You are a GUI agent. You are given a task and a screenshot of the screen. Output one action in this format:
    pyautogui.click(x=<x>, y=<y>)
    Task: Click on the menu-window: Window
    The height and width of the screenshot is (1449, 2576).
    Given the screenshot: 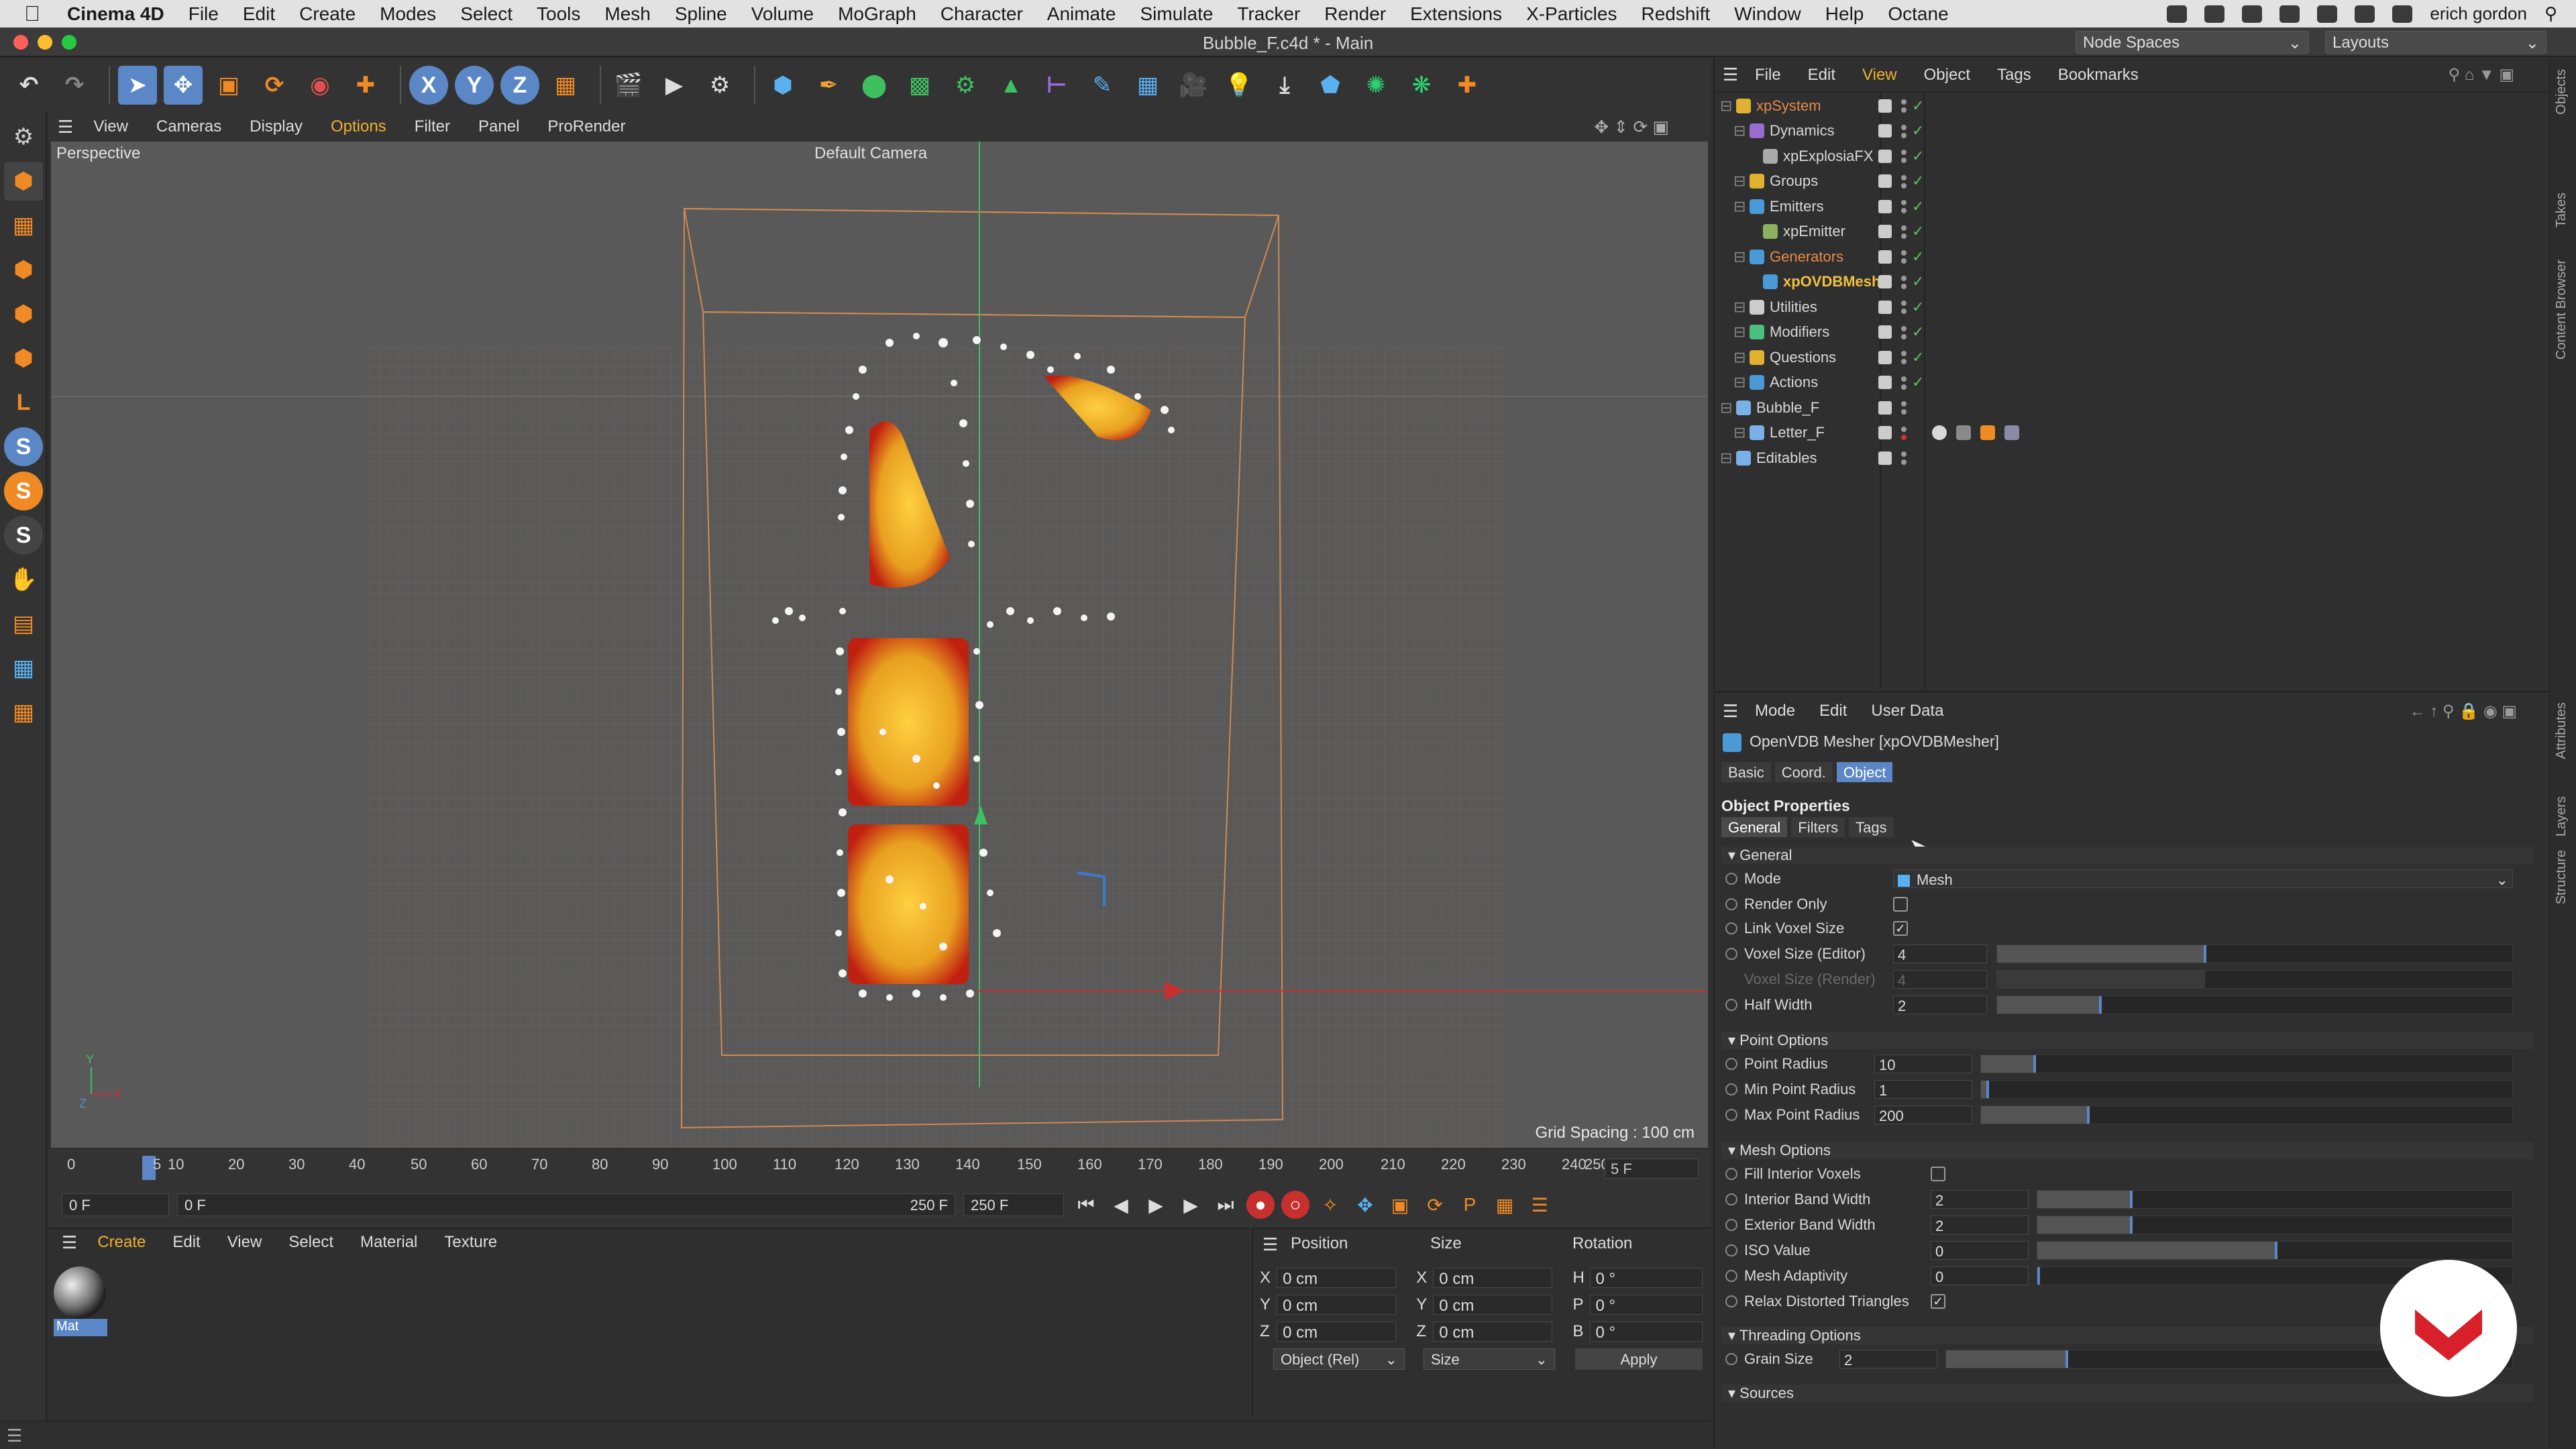 What is the action you would take?
    pyautogui.click(x=1767, y=14)
    